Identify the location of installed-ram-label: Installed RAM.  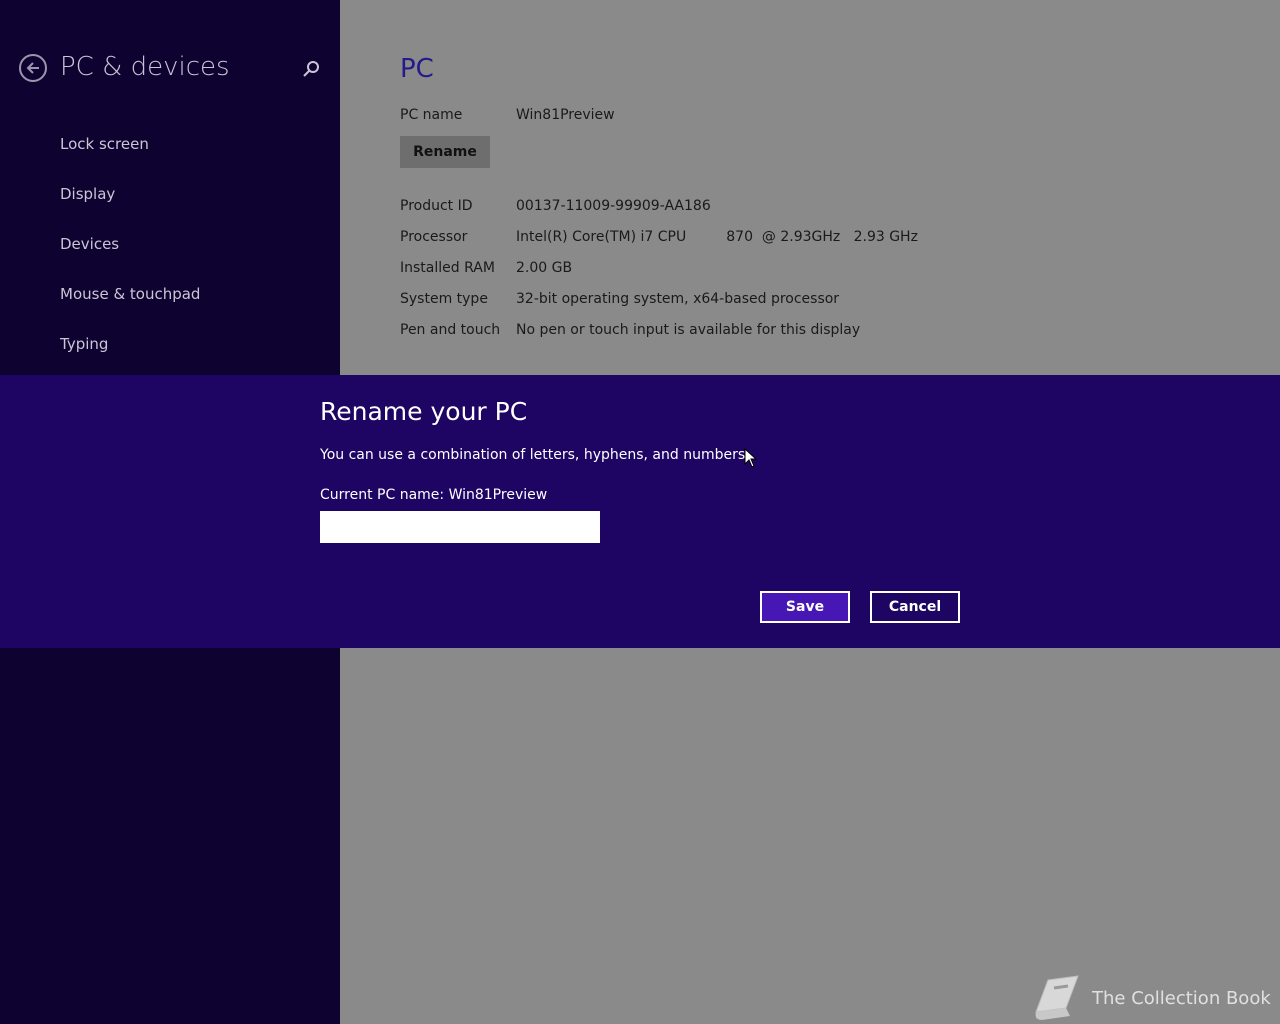
(447, 268).